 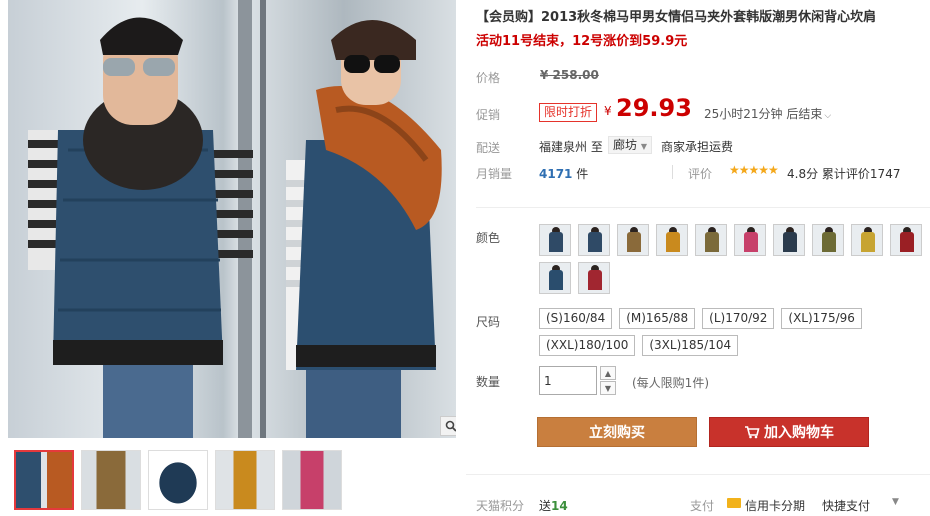 What do you see at coordinates (697, 147) in the screenshot?
I see `shipping-fee: 商家承担运费` at bounding box center [697, 147].